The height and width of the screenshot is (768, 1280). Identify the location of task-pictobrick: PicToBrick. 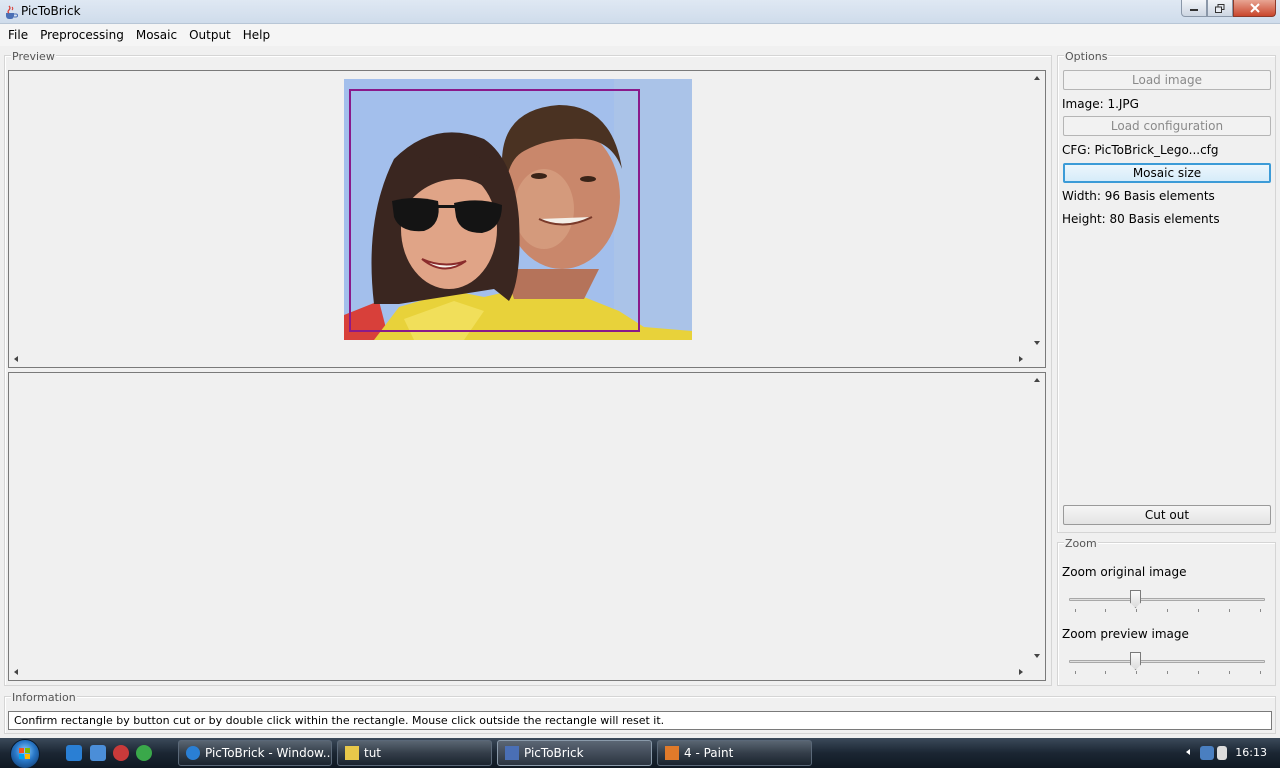
(574, 753).